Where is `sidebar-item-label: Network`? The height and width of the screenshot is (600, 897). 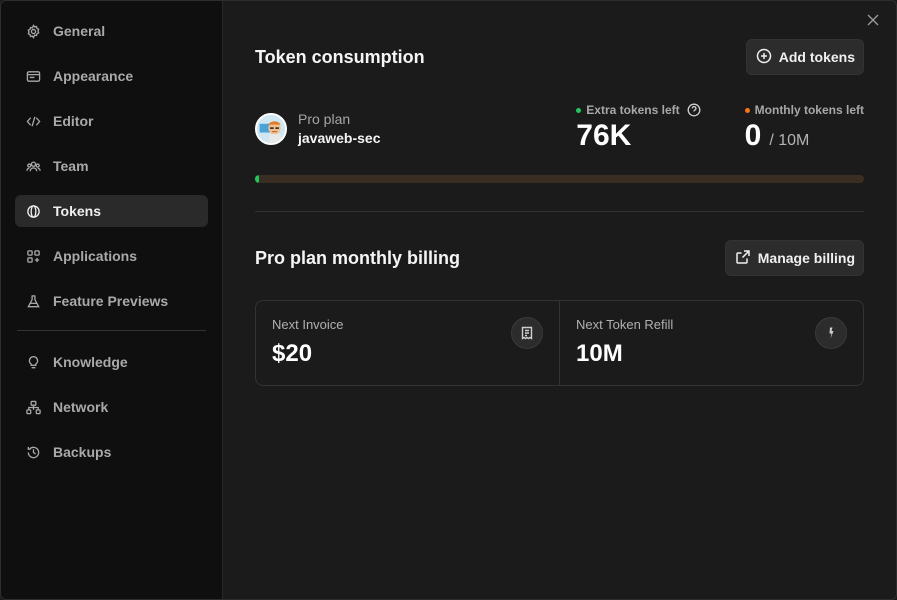 sidebar-item-label: Network is located at coordinates (81, 407).